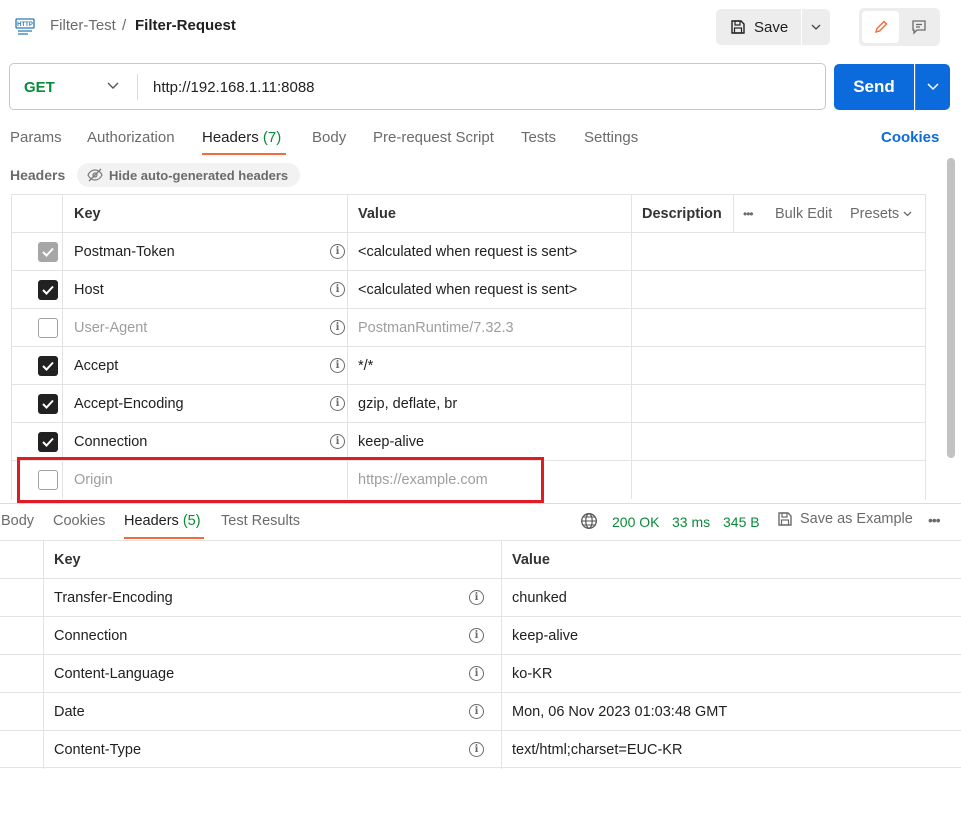 The height and width of the screenshot is (816, 961). What do you see at coordinates (539, 598) in the screenshot?
I see `response-header-value: chunked` at bounding box center [539, 598].